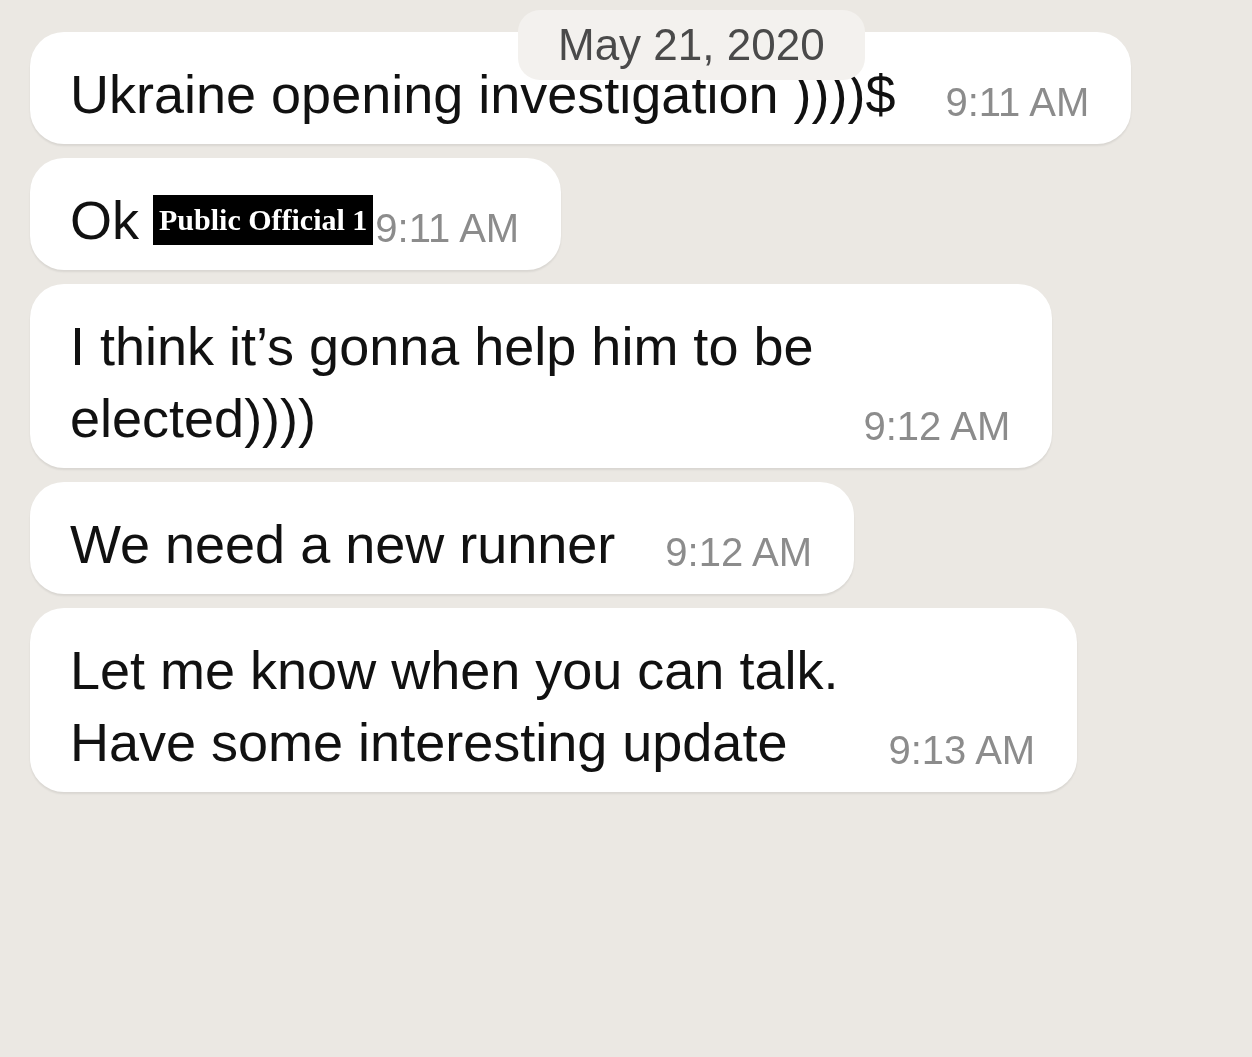 The image size is (1252, 1057). Describe the element at coordinates (442, 382) in the screenshot. I see `message-text: I think it’s gonna help him to be elected))))` at that location.